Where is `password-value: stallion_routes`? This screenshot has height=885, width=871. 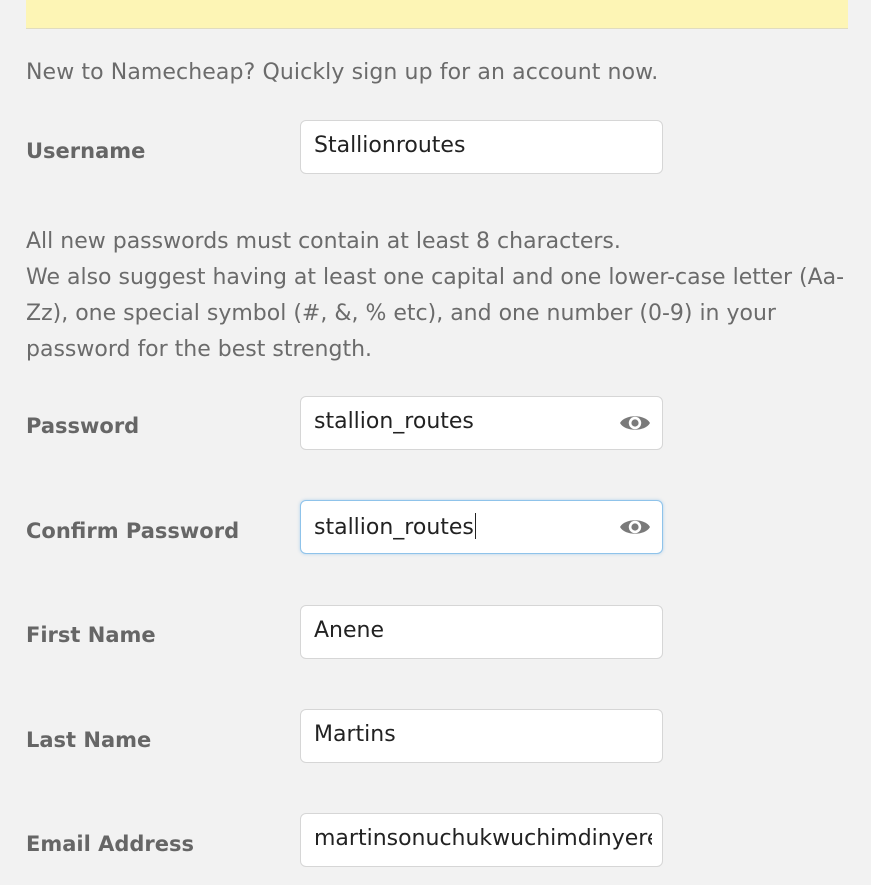
password-value: stallion_routes is located at coordinates (394, 421).